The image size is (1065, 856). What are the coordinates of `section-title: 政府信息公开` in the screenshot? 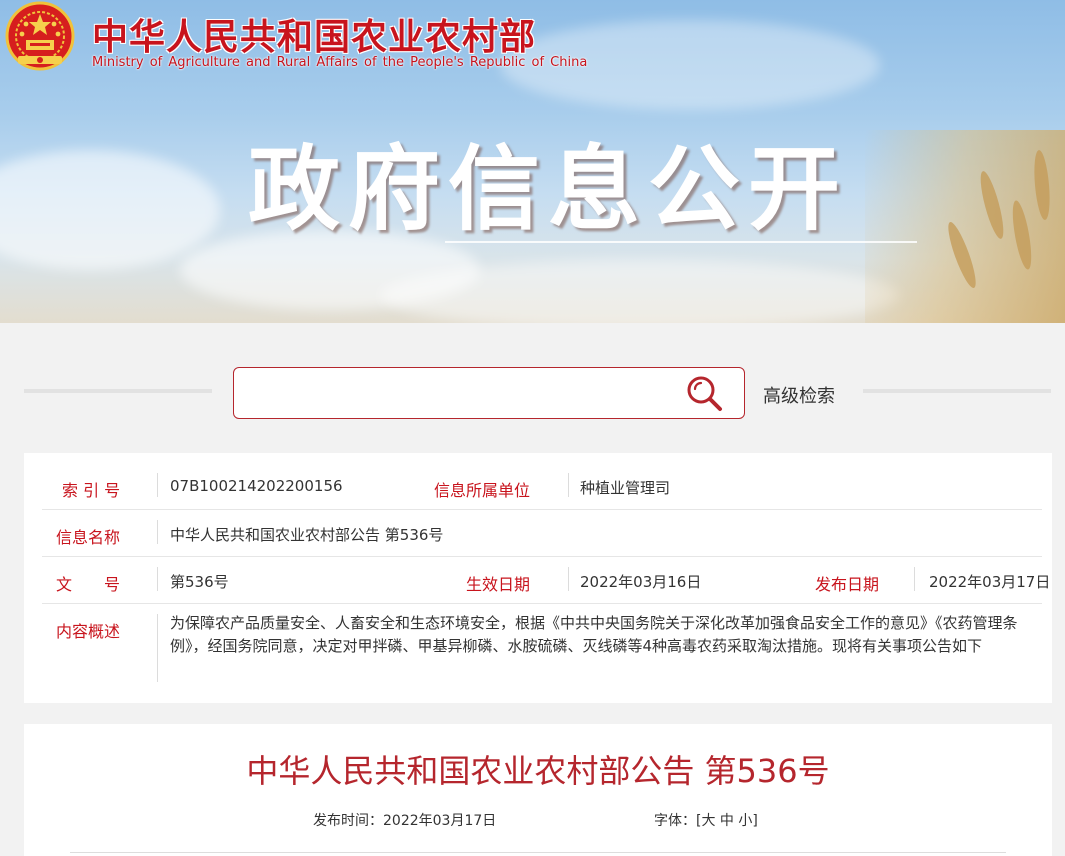 It's located at (548, 189).